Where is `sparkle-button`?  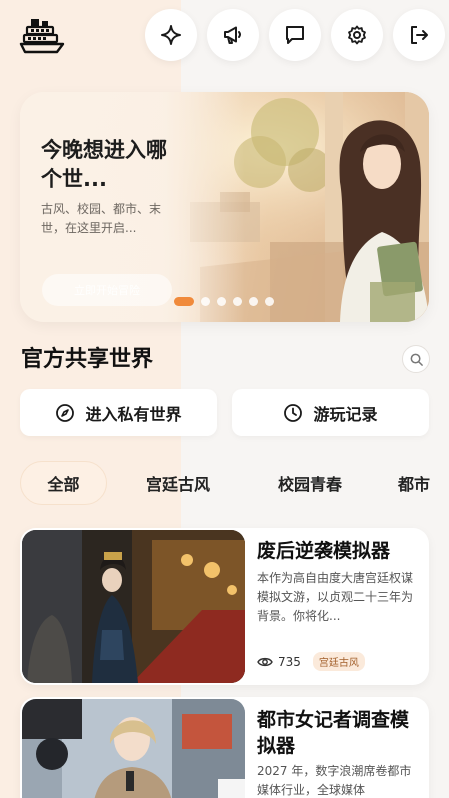 sparkle-button is located at coordinates (171, 35).